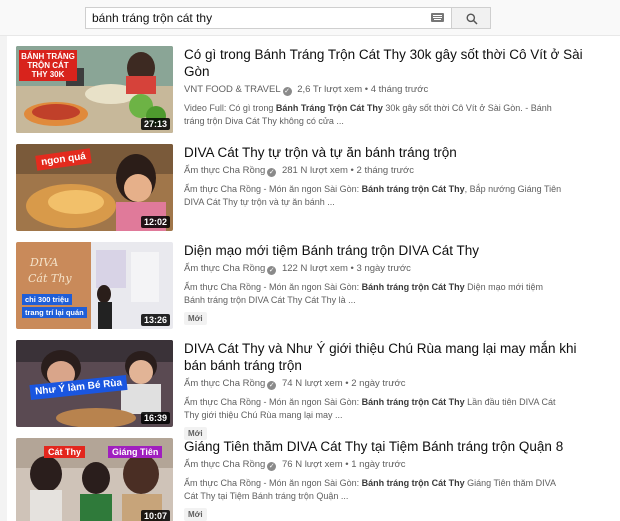  I want to click on search-button, so click(471, 18).